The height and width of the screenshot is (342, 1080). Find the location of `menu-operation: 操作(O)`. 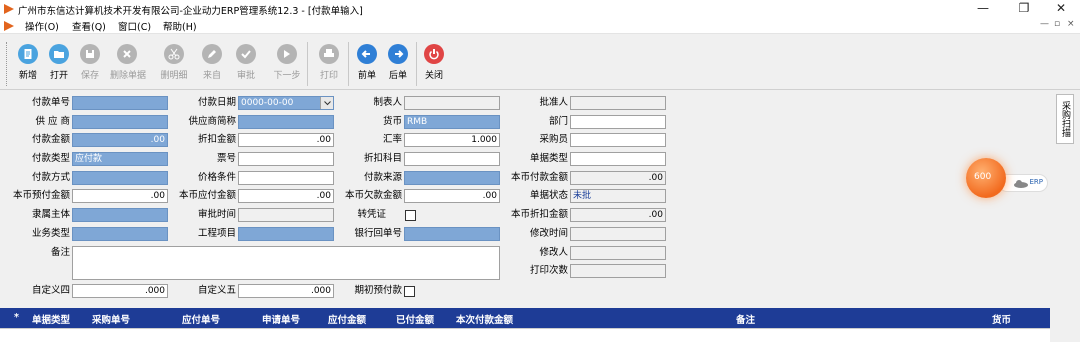

menu-operation: 操作(O) is located at coordinates (42, 26).